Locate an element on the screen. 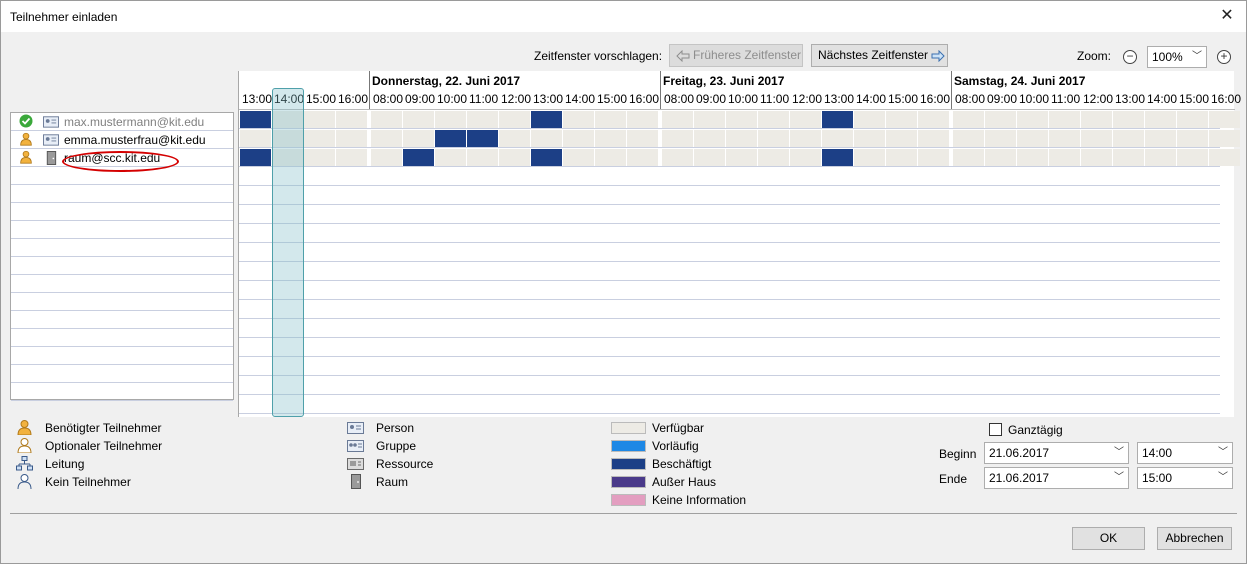 The image size is (1247, 564). earlier-slot-button: Früheres Zeitfenster is located at coordinates (736, 55).